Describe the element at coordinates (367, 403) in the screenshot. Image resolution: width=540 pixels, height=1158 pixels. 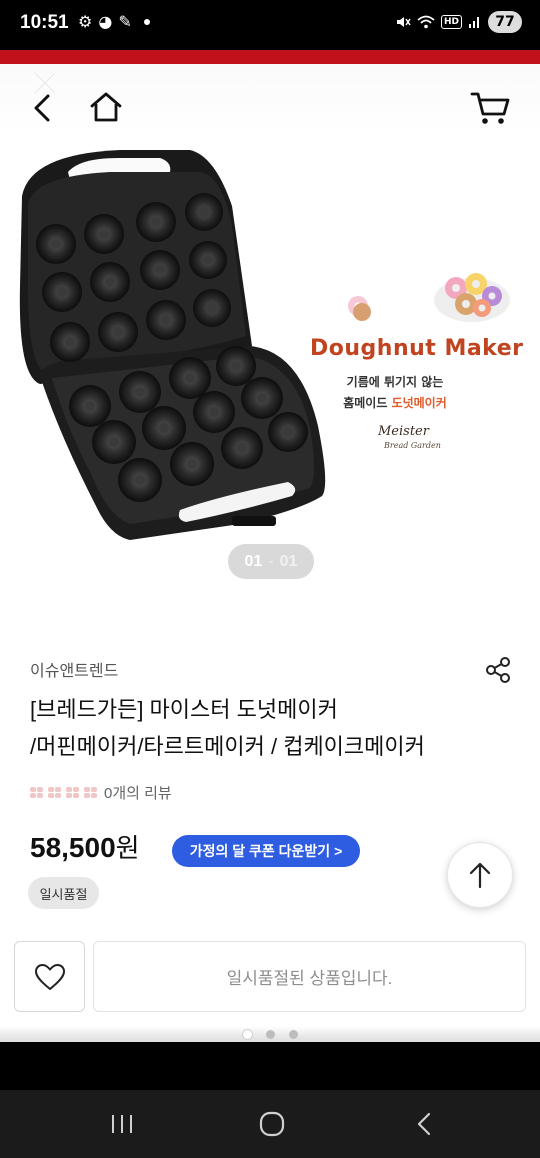
I see `promo-line-2-prefix: 홈메이드` at that location.